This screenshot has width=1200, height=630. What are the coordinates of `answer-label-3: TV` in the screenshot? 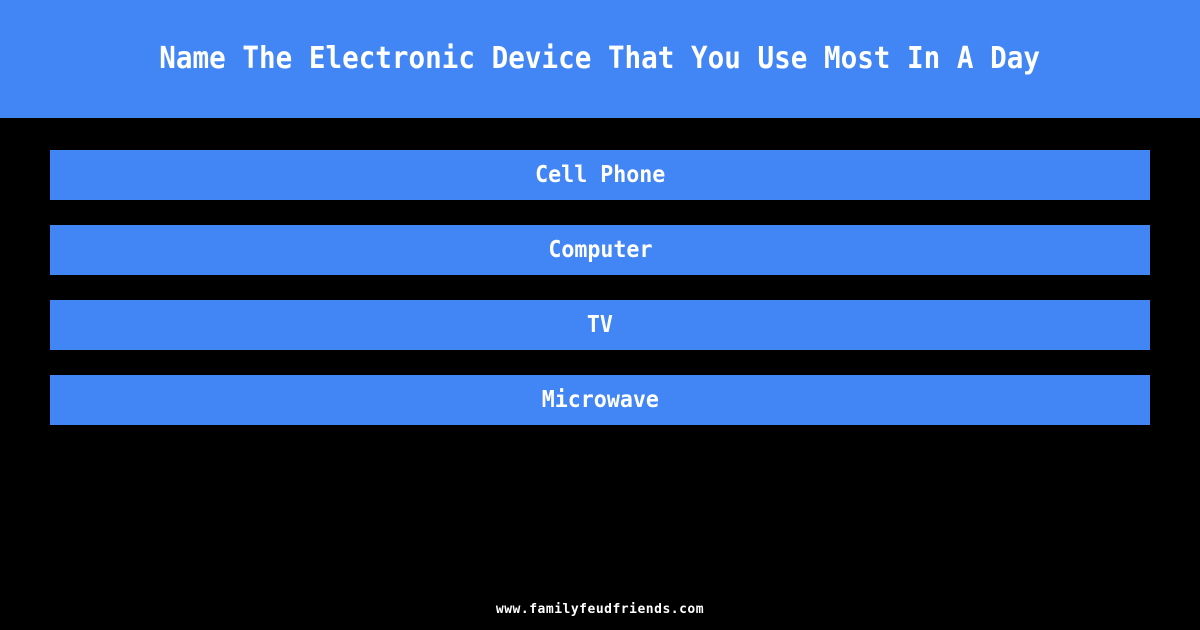 It's located at (600, 324).